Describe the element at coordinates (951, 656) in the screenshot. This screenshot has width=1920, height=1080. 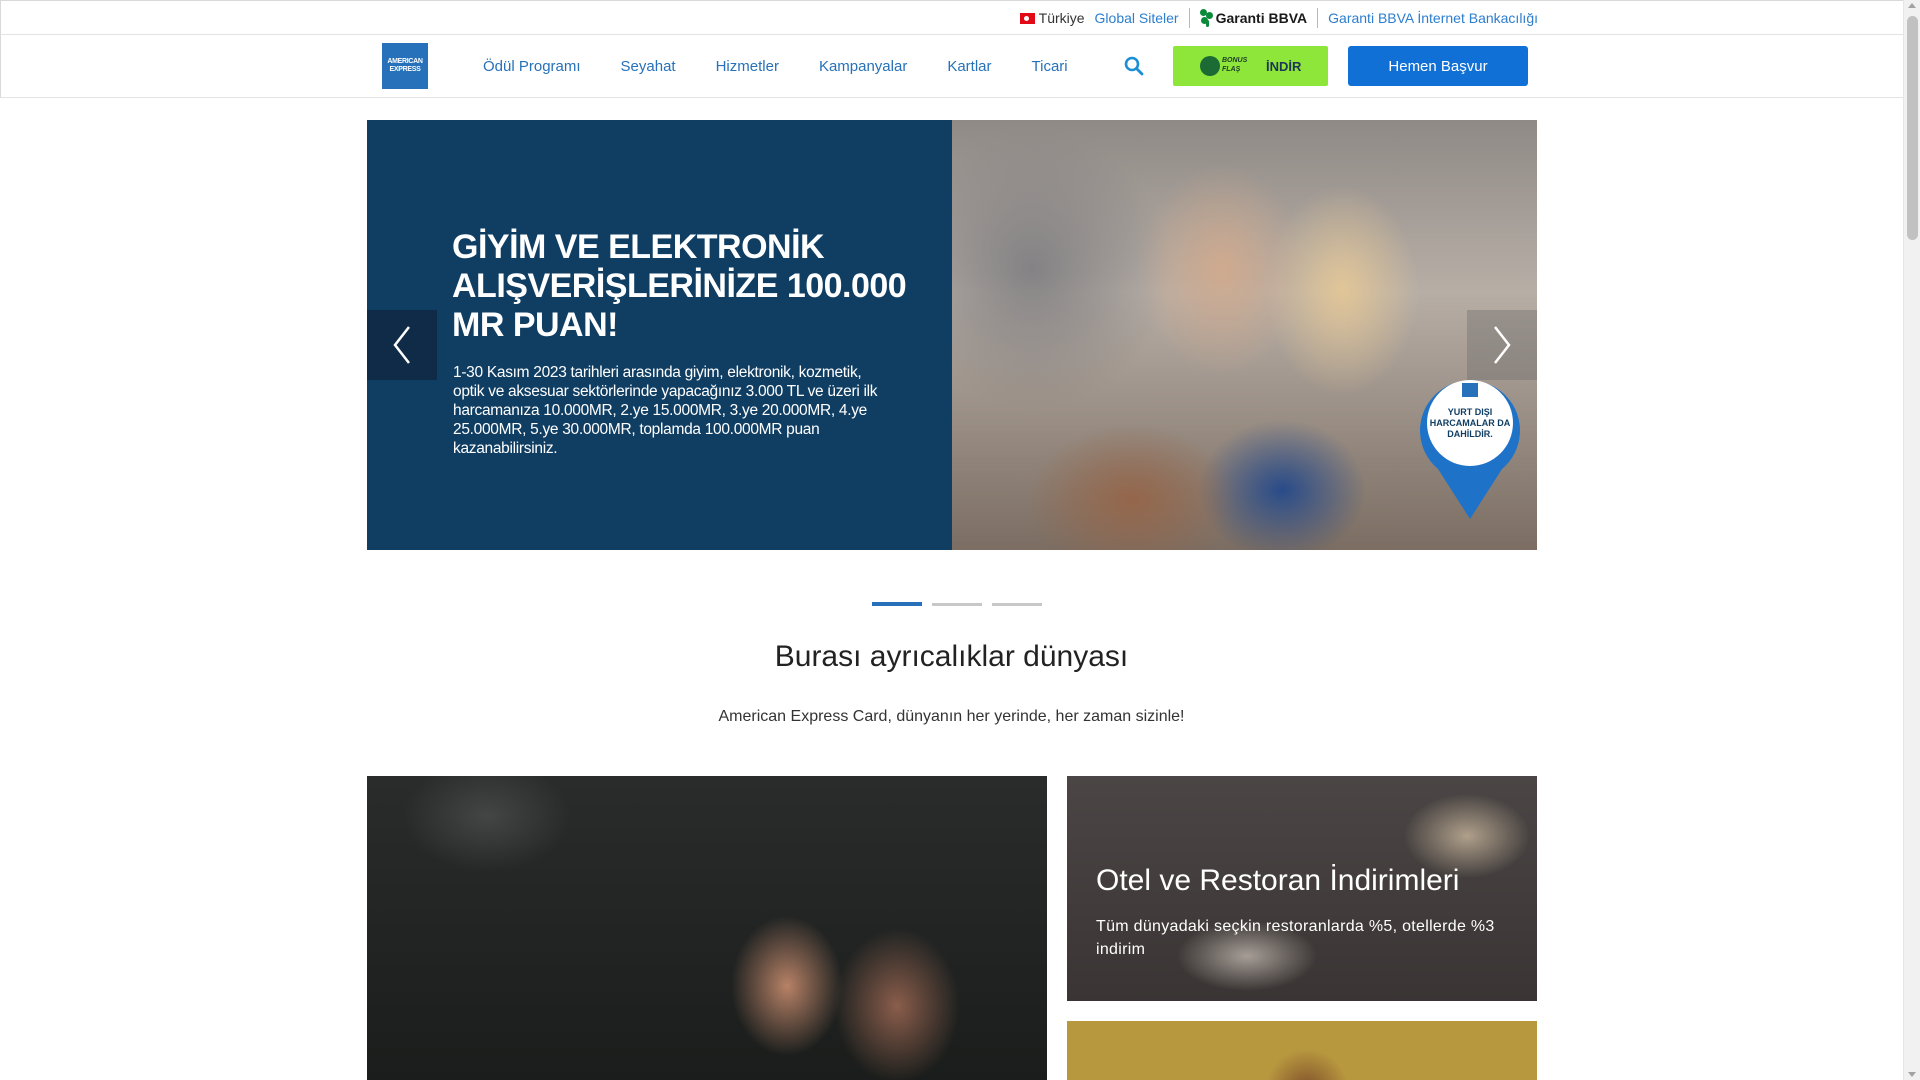
I see `section-title: Burası ayrıcalıklar dünyası` at that location.